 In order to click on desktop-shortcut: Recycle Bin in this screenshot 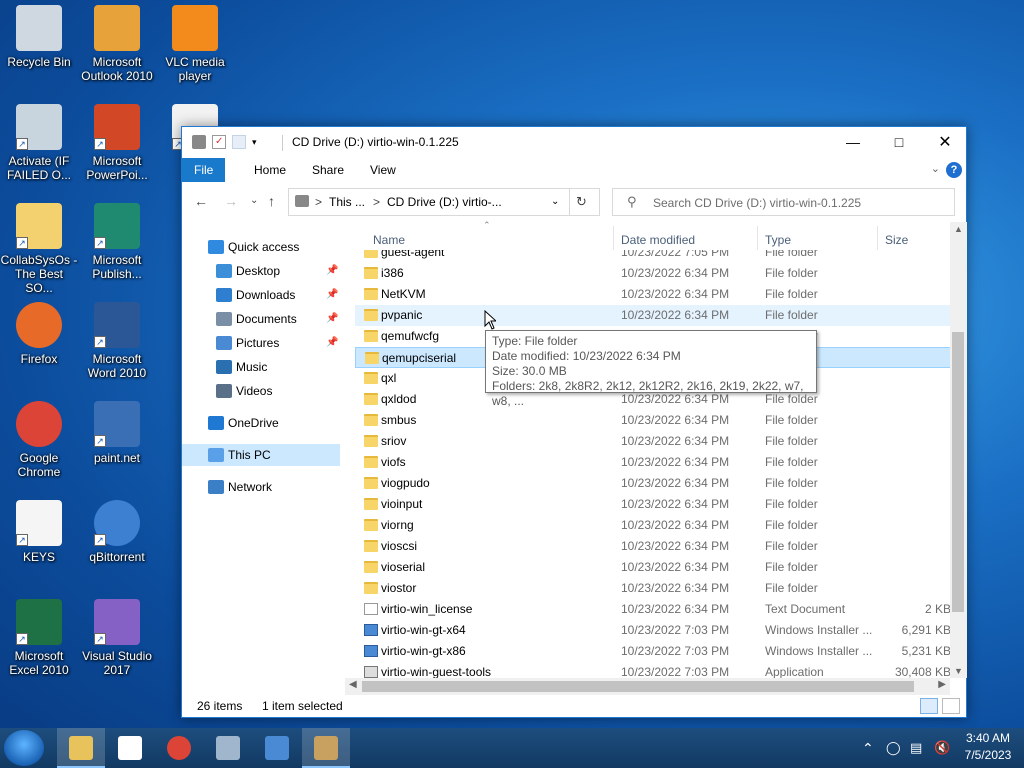, I will do `click(39, 37)`.